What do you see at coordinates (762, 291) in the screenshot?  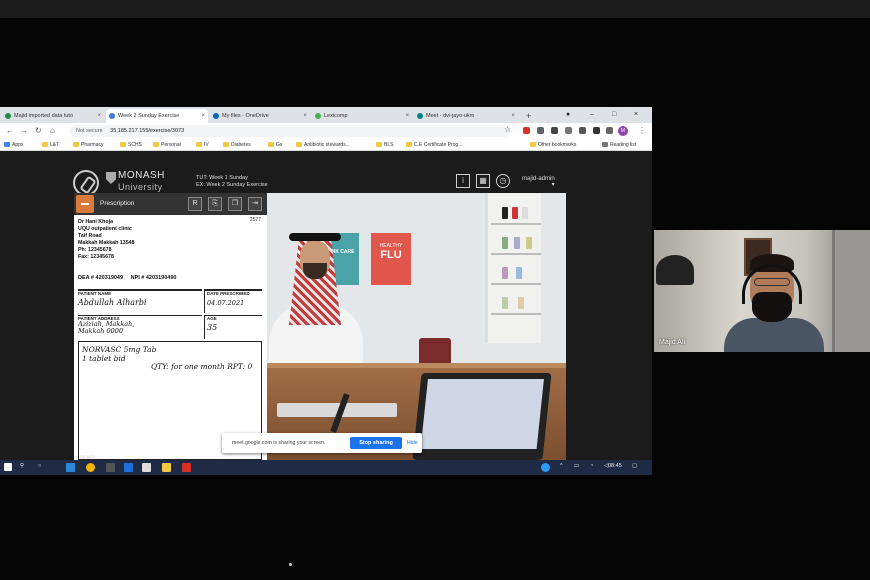 I see `participant-video-tile: Majid Ali` at bounding box center [762, 291].